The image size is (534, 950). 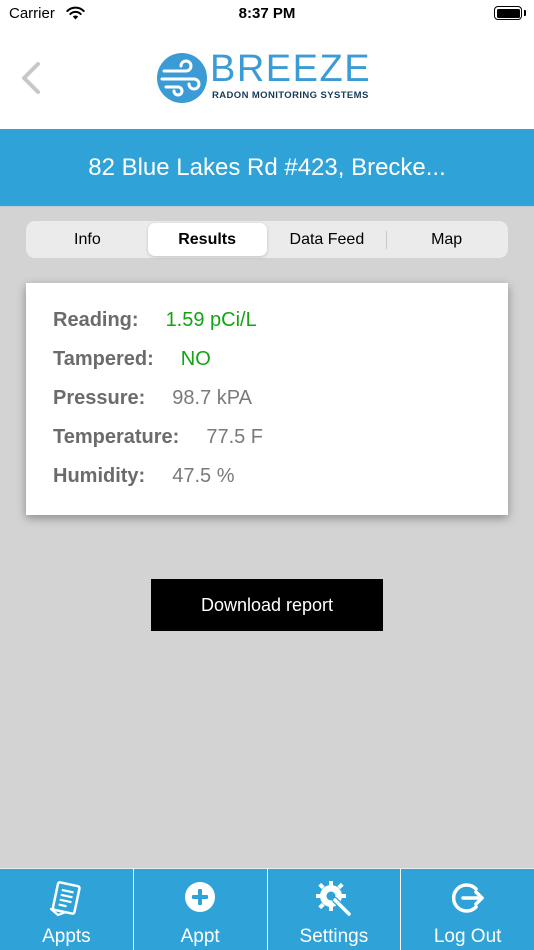 I want to click on app-header: BREEZE RADON MONITORING SYSTEMS, so click(x=267, y=79).